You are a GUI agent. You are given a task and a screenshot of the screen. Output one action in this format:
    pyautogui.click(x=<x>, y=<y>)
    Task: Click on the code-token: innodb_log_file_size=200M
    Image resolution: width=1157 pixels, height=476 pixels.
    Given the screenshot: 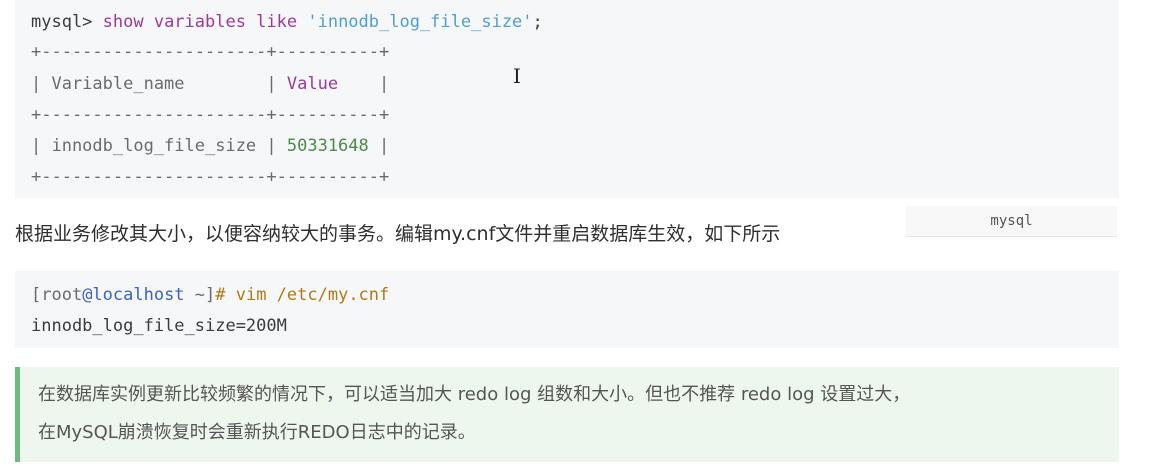 What is the action you would take?
    pyautogui.click(x=159, y=326)
    